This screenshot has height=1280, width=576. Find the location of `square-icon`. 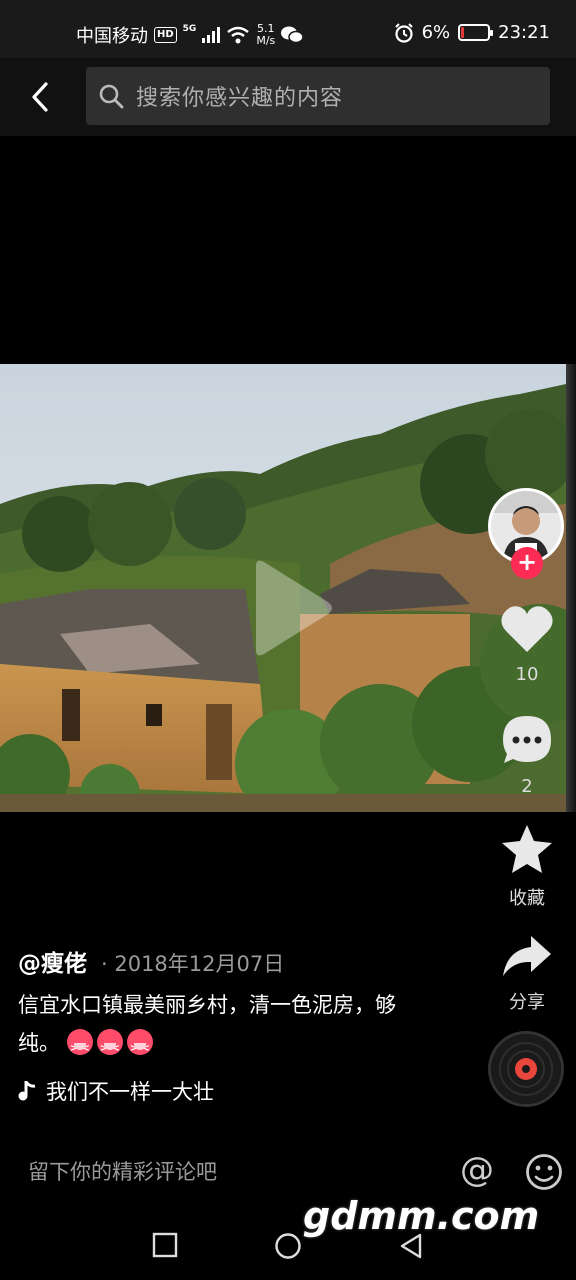

square-icon is located at coordinates (165, 1245).